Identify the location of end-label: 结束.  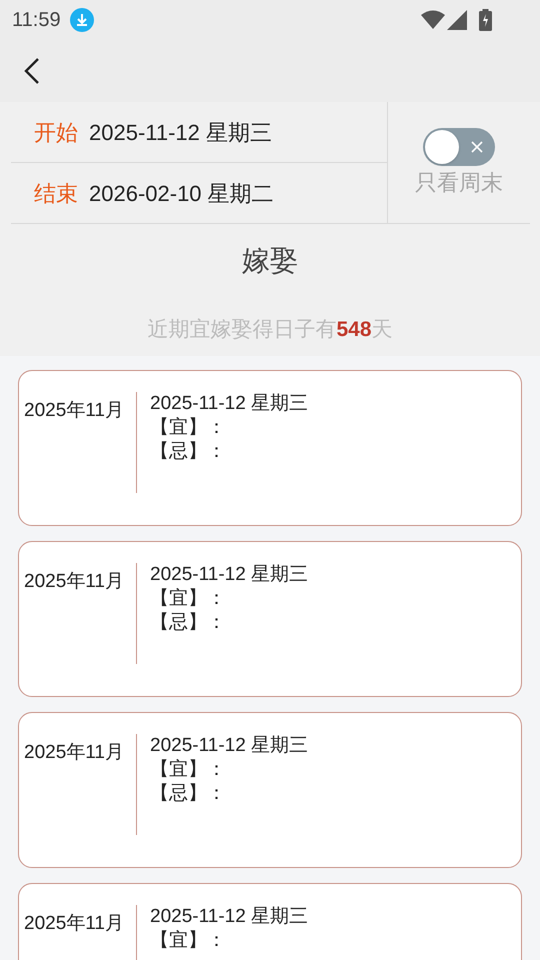
(56, 194).